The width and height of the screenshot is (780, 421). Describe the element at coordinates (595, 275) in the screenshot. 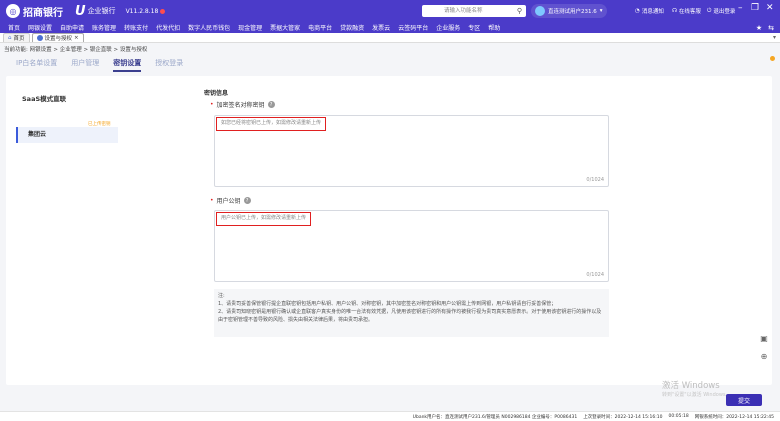

I see `user-public-key-char-count: 0/1024` at that location.